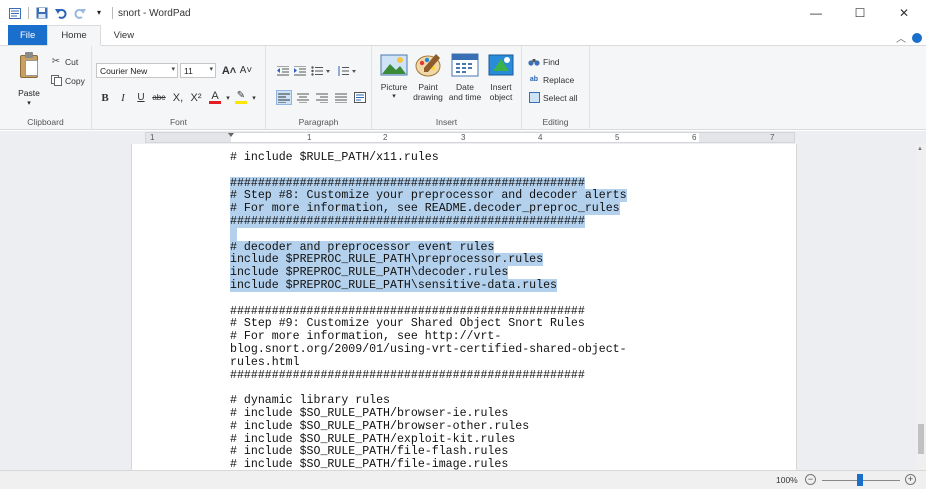 The image size is (926, 489). I want to click on zoom-in-button: +, so click(910, 479).